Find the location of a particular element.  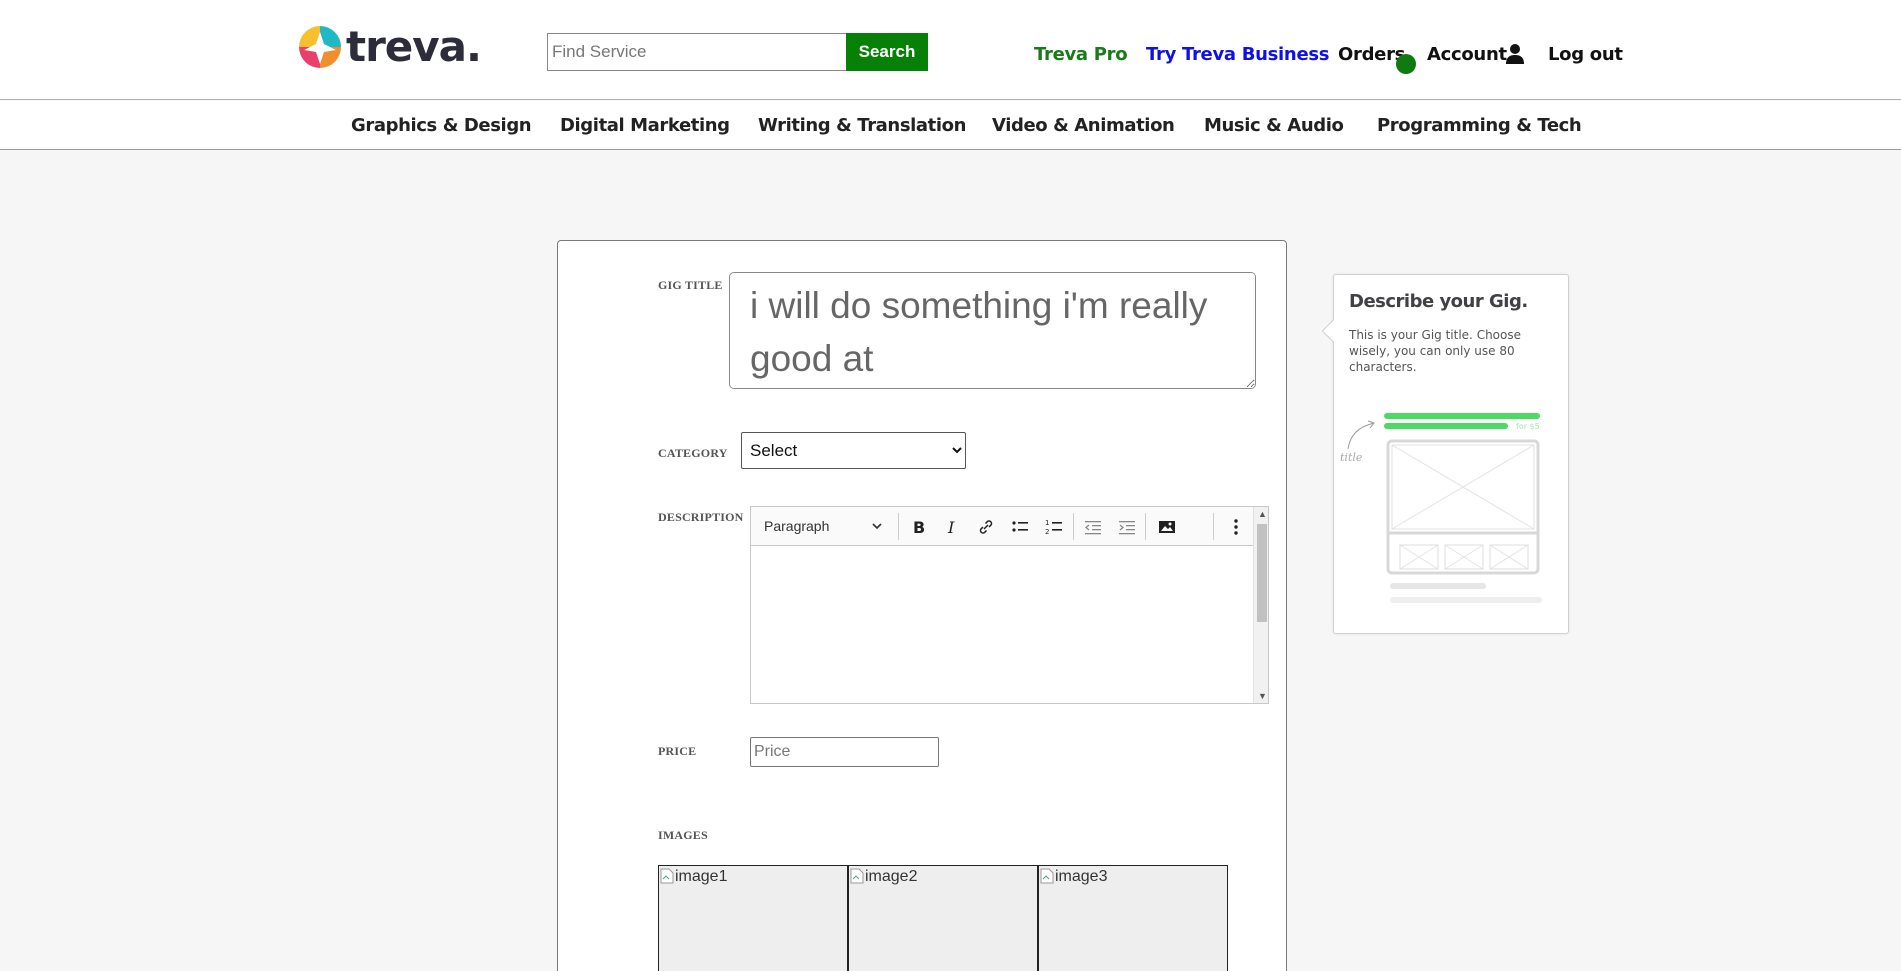

bold-icon: B is located at coordinates (918, 527).